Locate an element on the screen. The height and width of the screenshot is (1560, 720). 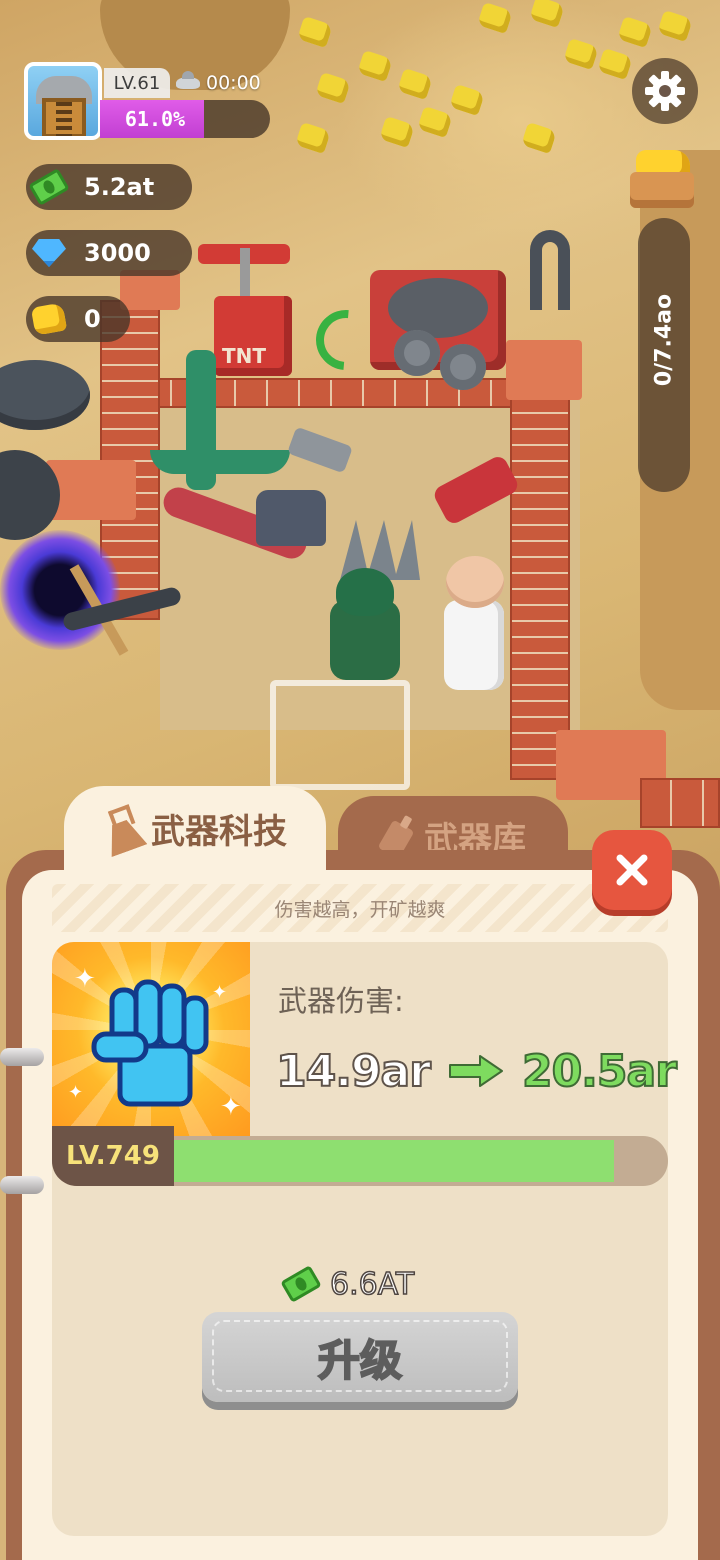
upgrade-button: 升级 is located at coordinates (360, 1357).